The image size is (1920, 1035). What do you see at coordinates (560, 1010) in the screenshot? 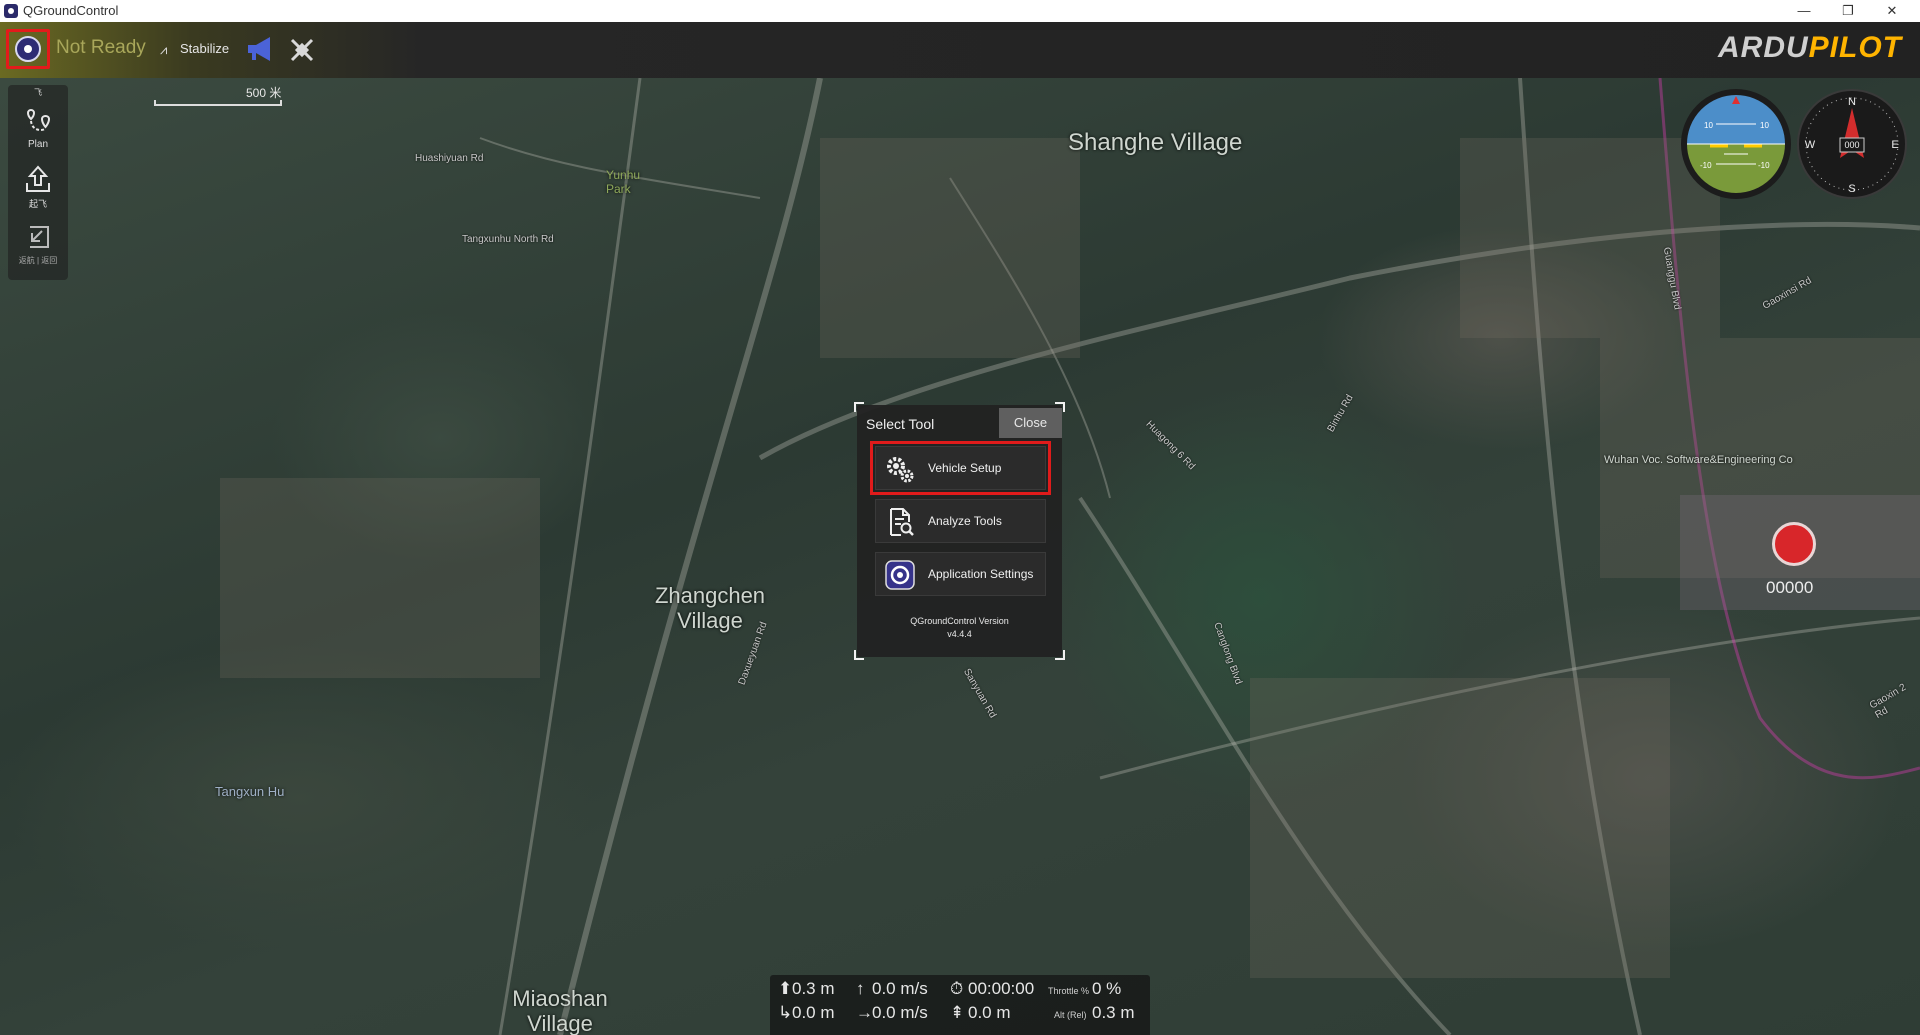
I see `map-label: Miaoshan Village` at bounding box center [560, 1010].